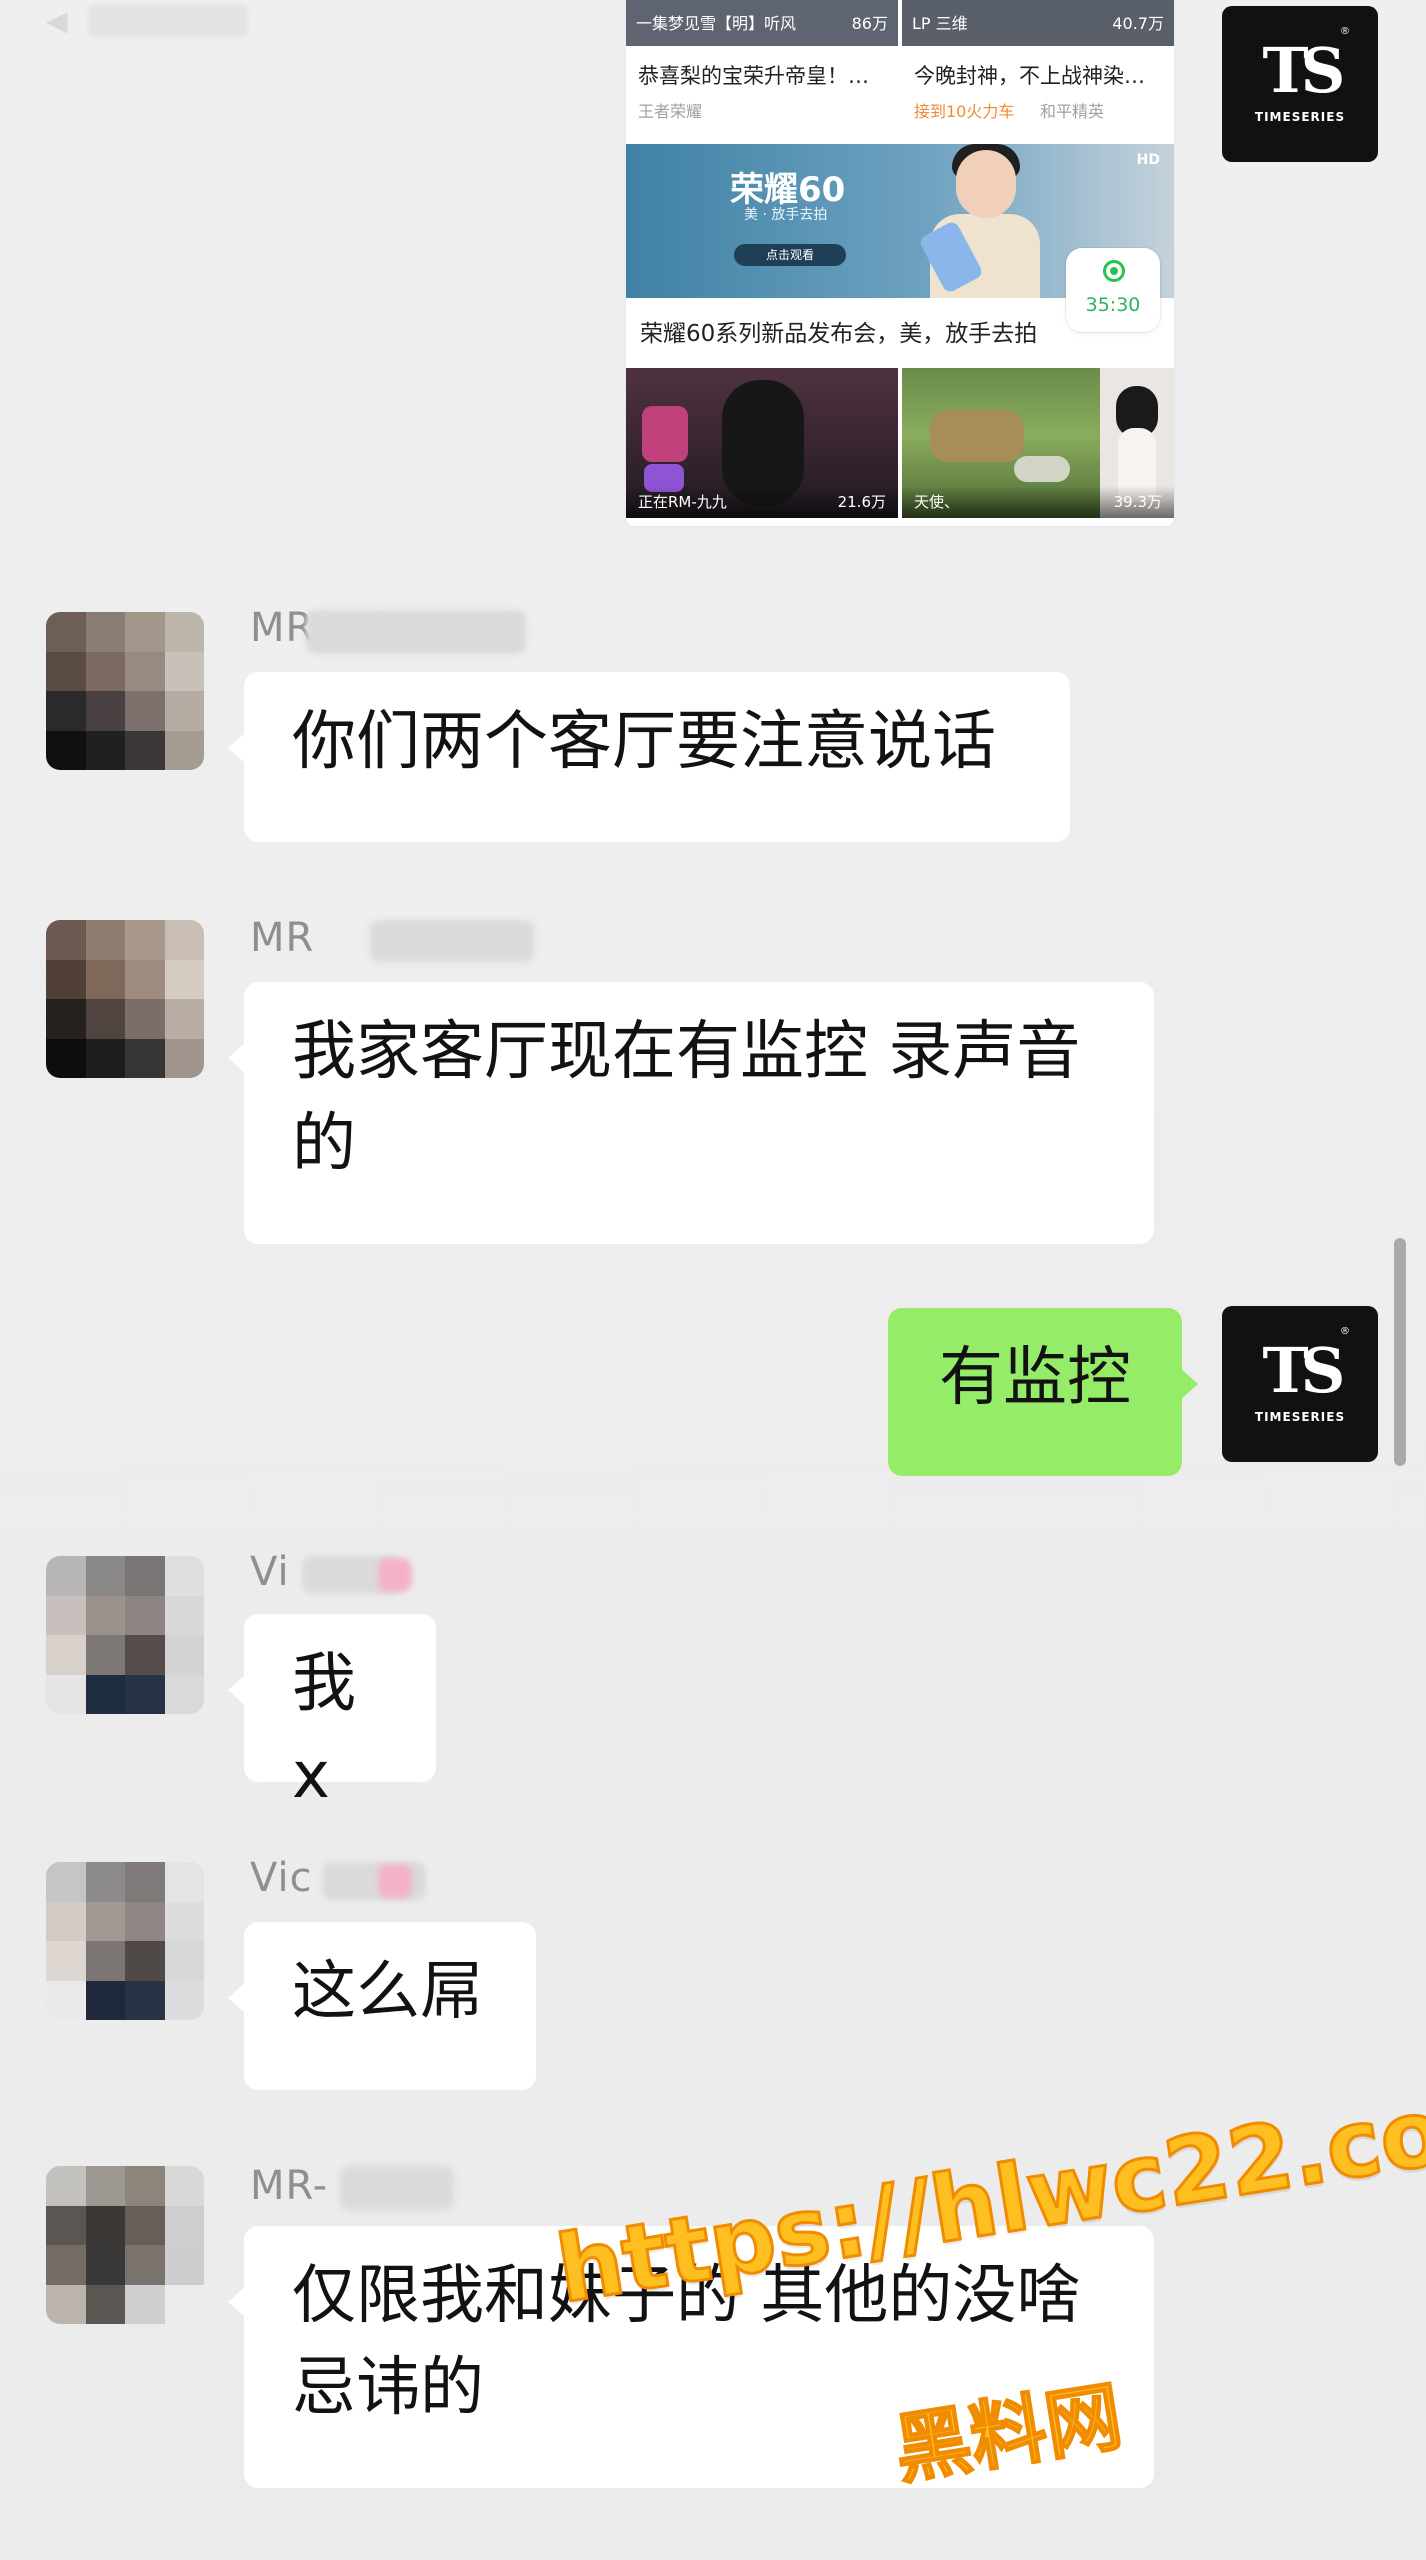 Image resolution: width=1426 pixels, height=2560 pixels. Describe the element at coordinates (1400, 1352) in the screenshot. I see `vertical-scrollbar` at that location.